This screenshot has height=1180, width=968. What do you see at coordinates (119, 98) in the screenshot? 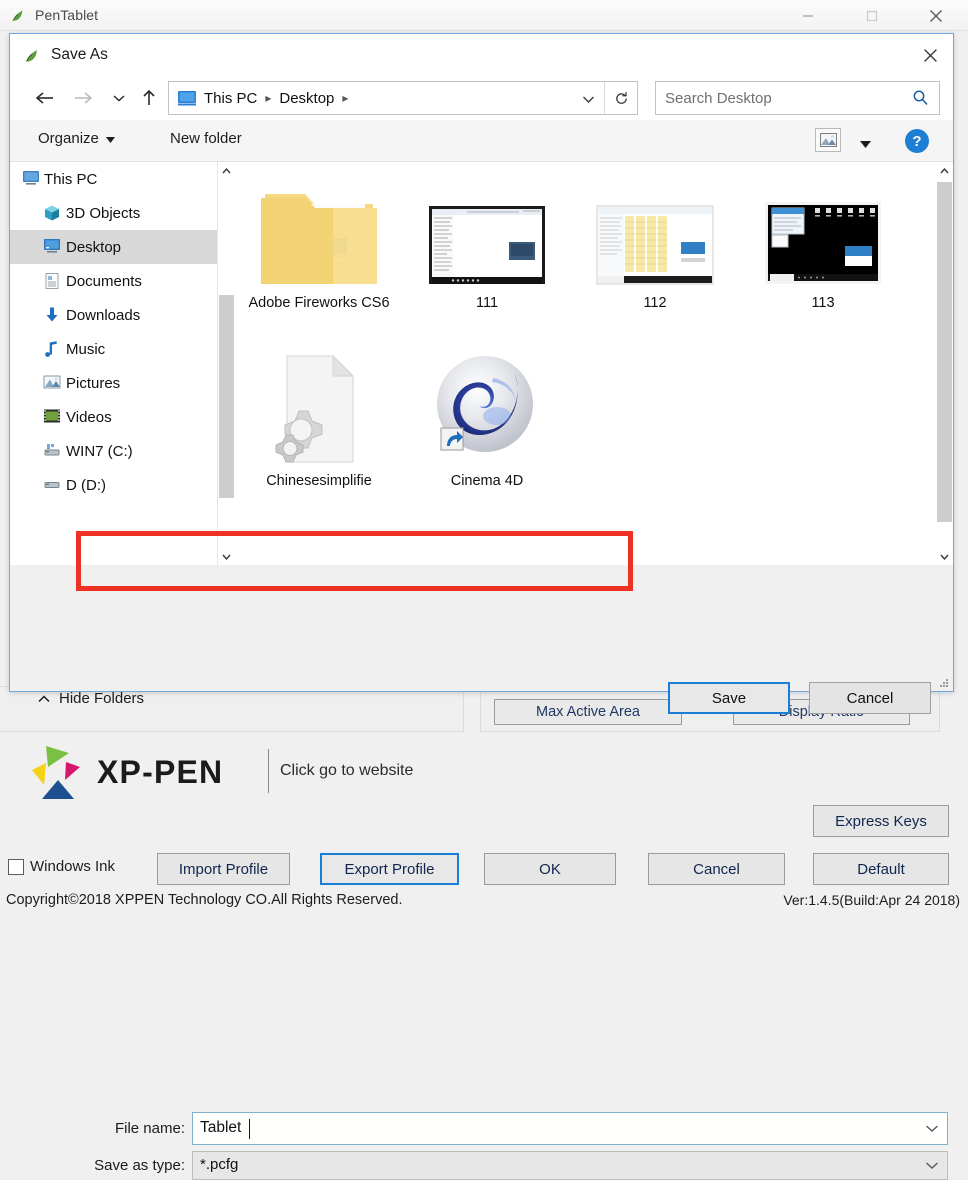
I see `recent-locations-icon` at bounding box center [119, 98].